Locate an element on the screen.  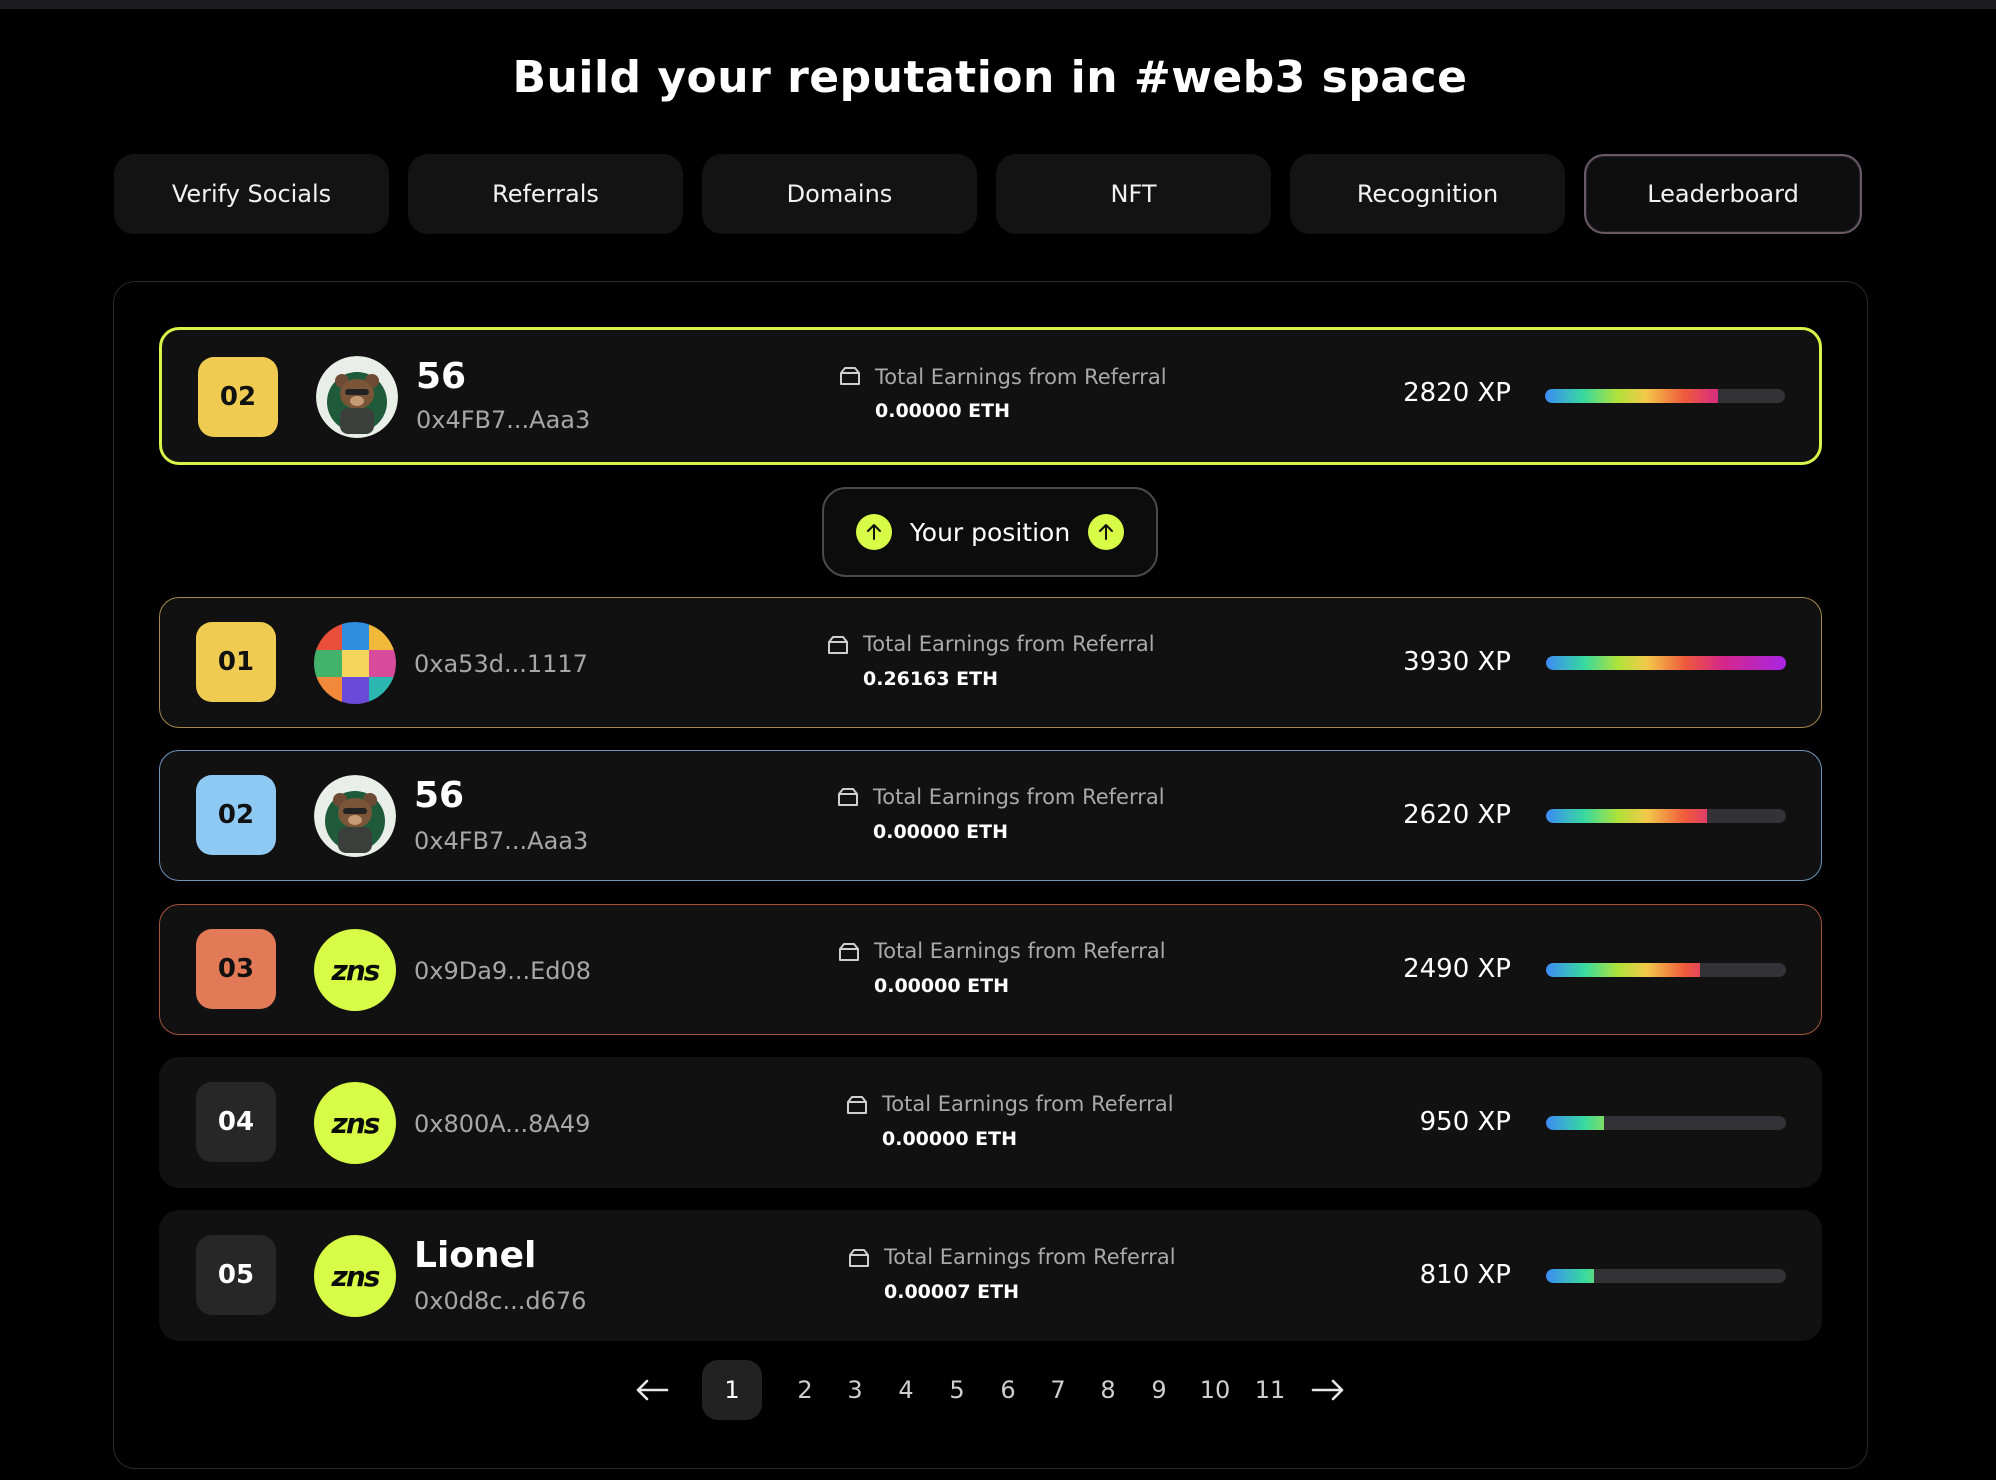
page-9-button: 9 is located at coordinates (1159, 1390).